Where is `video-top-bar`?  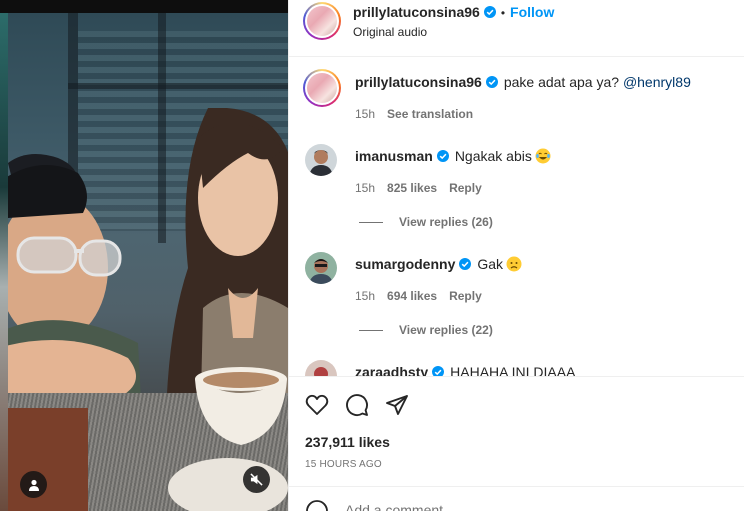
video-top-bar is located at coordinates (144, 6).